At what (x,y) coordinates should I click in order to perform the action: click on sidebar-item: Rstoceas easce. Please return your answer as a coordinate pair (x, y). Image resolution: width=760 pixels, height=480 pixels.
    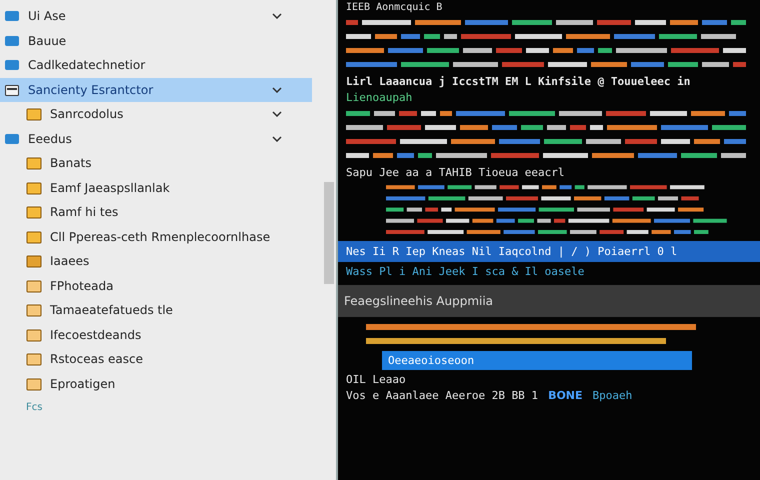
    Looking at the image, I should click on (156, 359).